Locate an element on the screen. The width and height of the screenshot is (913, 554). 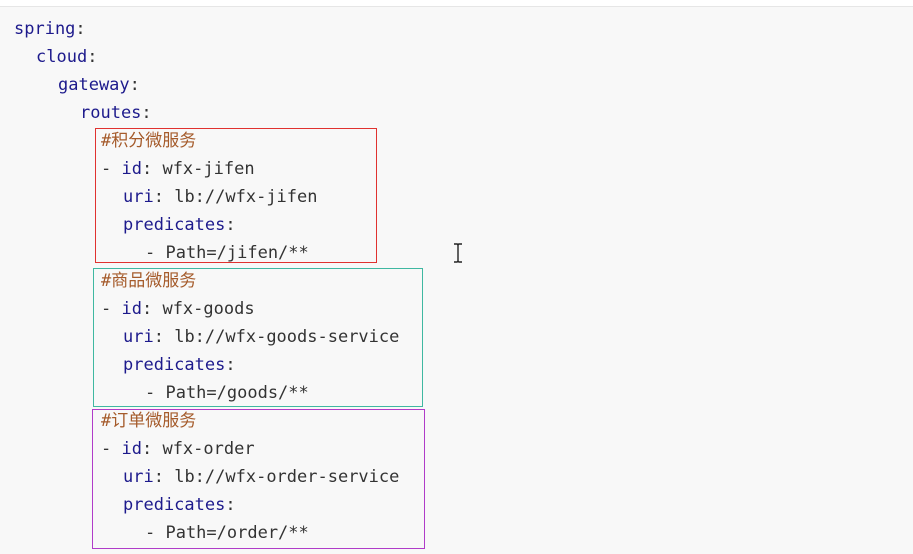
code-line-id: - id: wfx-order is located at coordinates (178, 449).